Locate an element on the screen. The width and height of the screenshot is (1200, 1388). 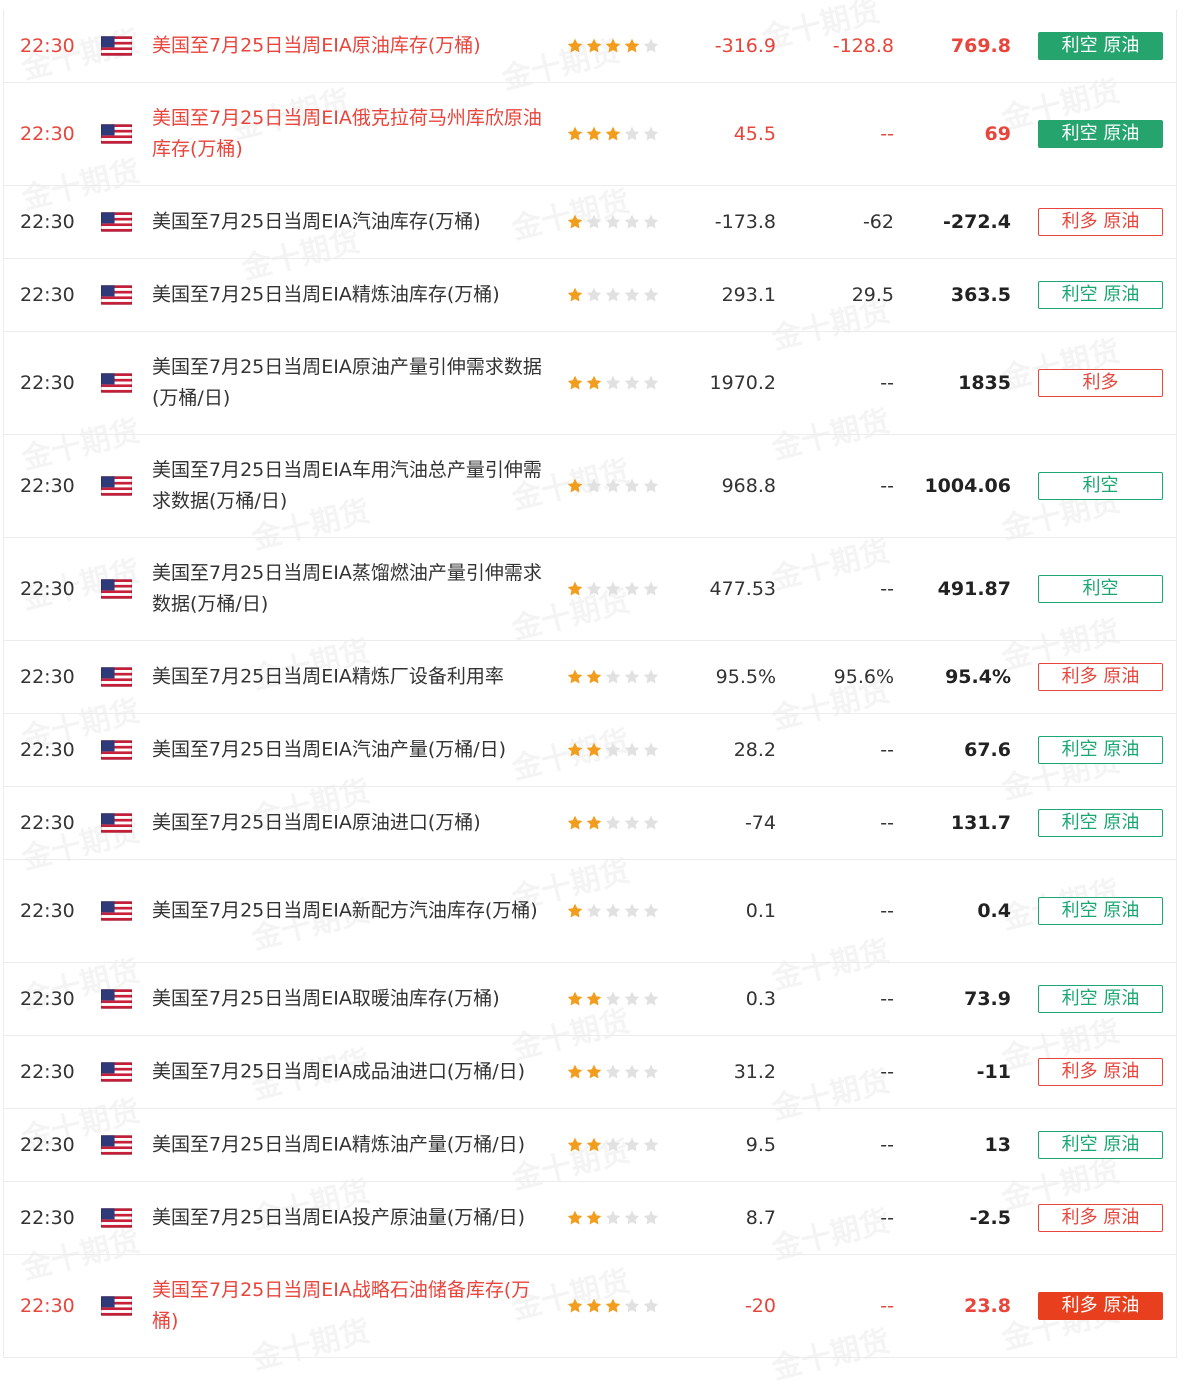
event-name: 美国至7月25日当周EIA俄克拉荷马州库欣原油库存(万桶) is located at coordinates (349, 134).